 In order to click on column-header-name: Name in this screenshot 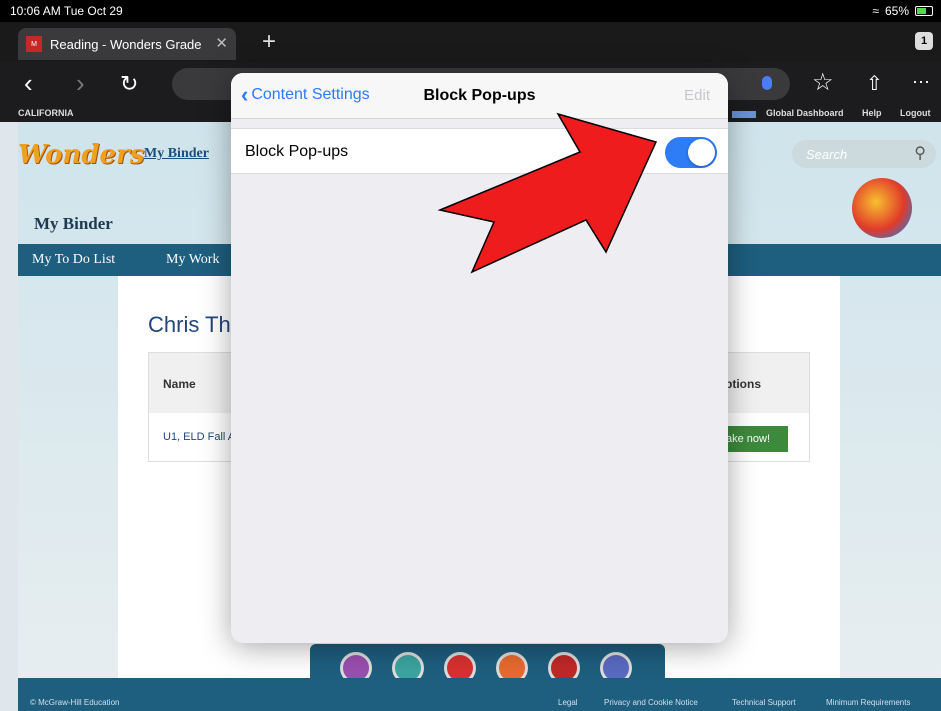, I will do `click(179, 384)`.